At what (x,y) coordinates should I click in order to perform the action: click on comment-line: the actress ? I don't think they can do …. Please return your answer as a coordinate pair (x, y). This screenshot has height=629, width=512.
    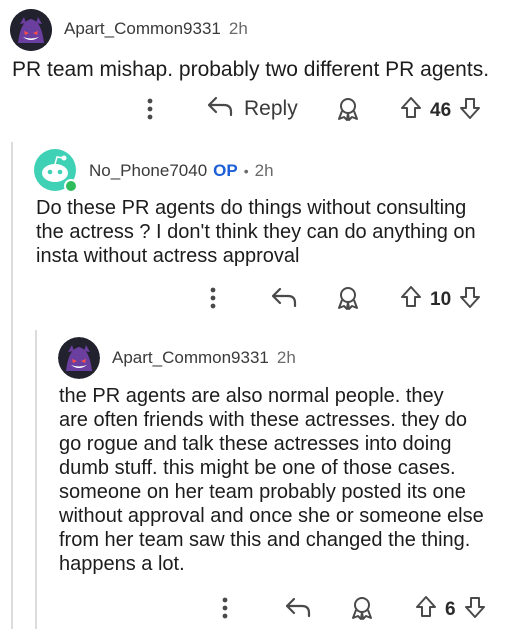
    Looking at the image, I should click on (256, 232).